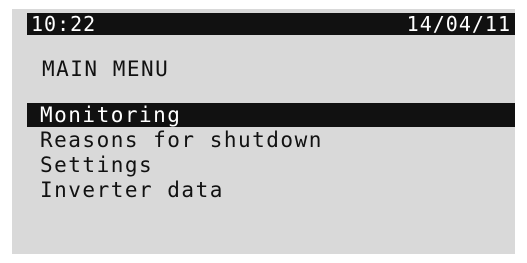 The height and width of the screenshot is (263, 527). Describe the element at coordinates (271, 115) in the screenshot. I see `menu-item-monitoring: Monitoring` at that location.